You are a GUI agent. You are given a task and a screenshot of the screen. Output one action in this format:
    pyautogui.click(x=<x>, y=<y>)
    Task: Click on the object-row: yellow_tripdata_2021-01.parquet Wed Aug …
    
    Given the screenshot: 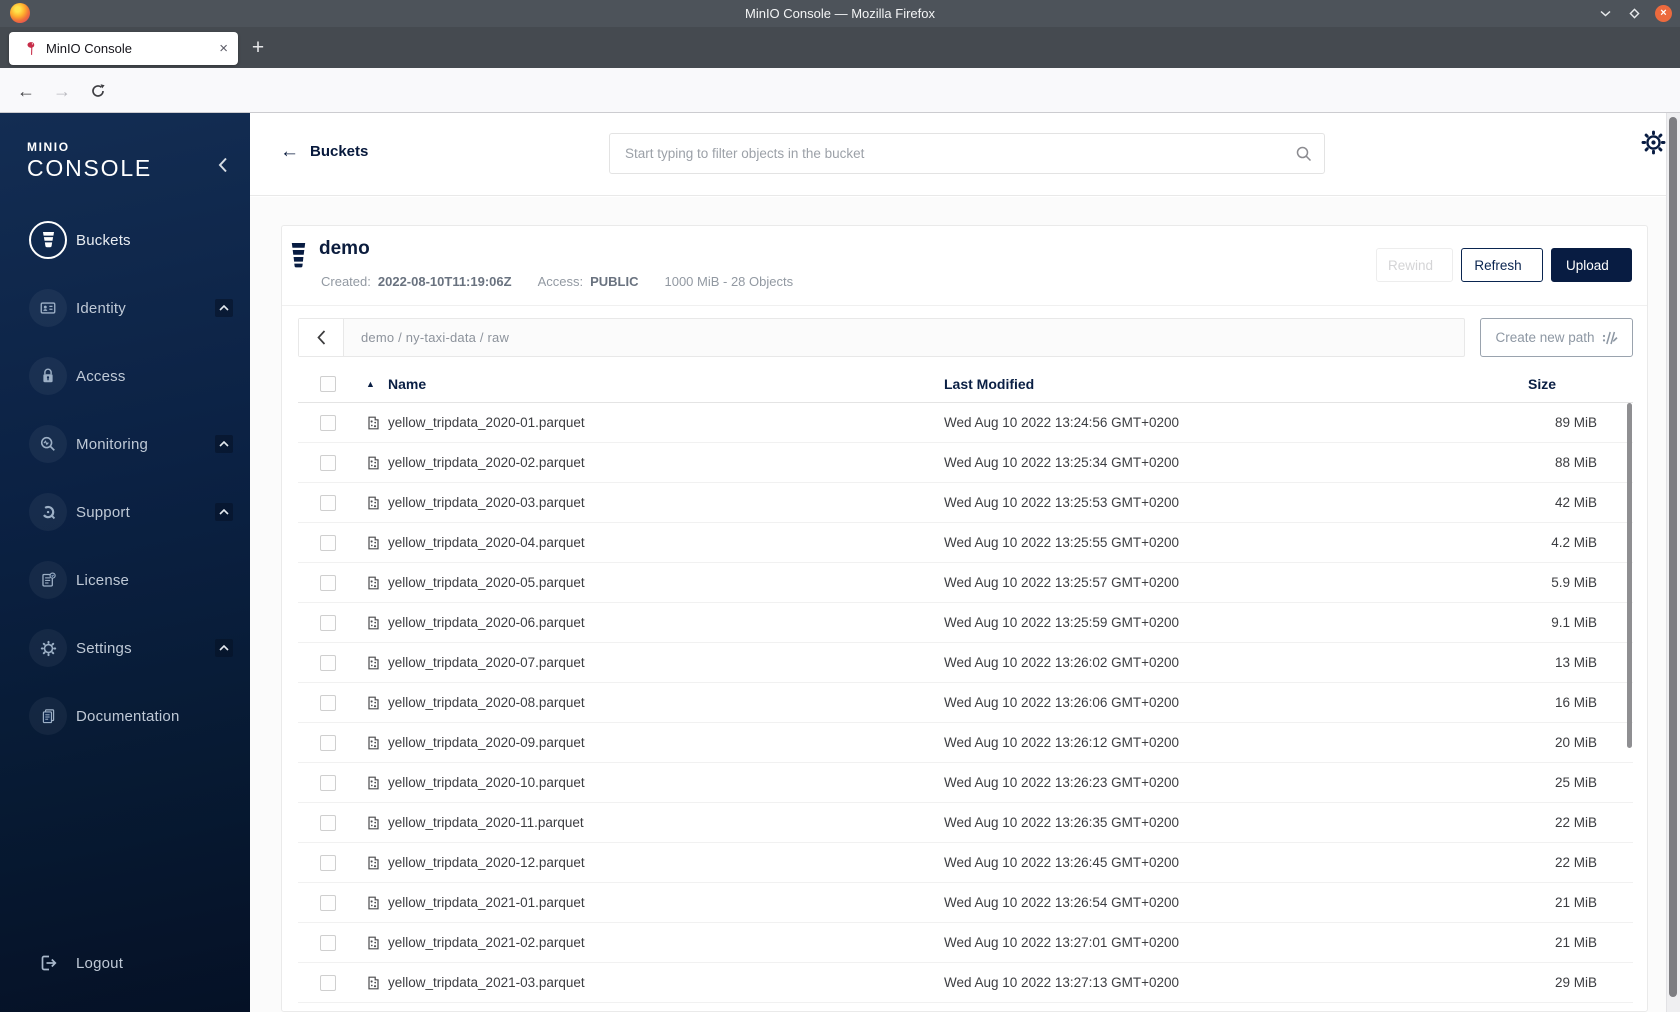 What is the action you would take?
    pyautogui.click(x=965, y=903)
    